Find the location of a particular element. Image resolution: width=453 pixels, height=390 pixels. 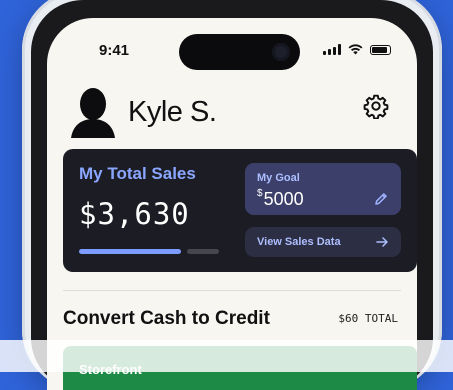

sales-progress-bar is located at coordinates (149, 251).